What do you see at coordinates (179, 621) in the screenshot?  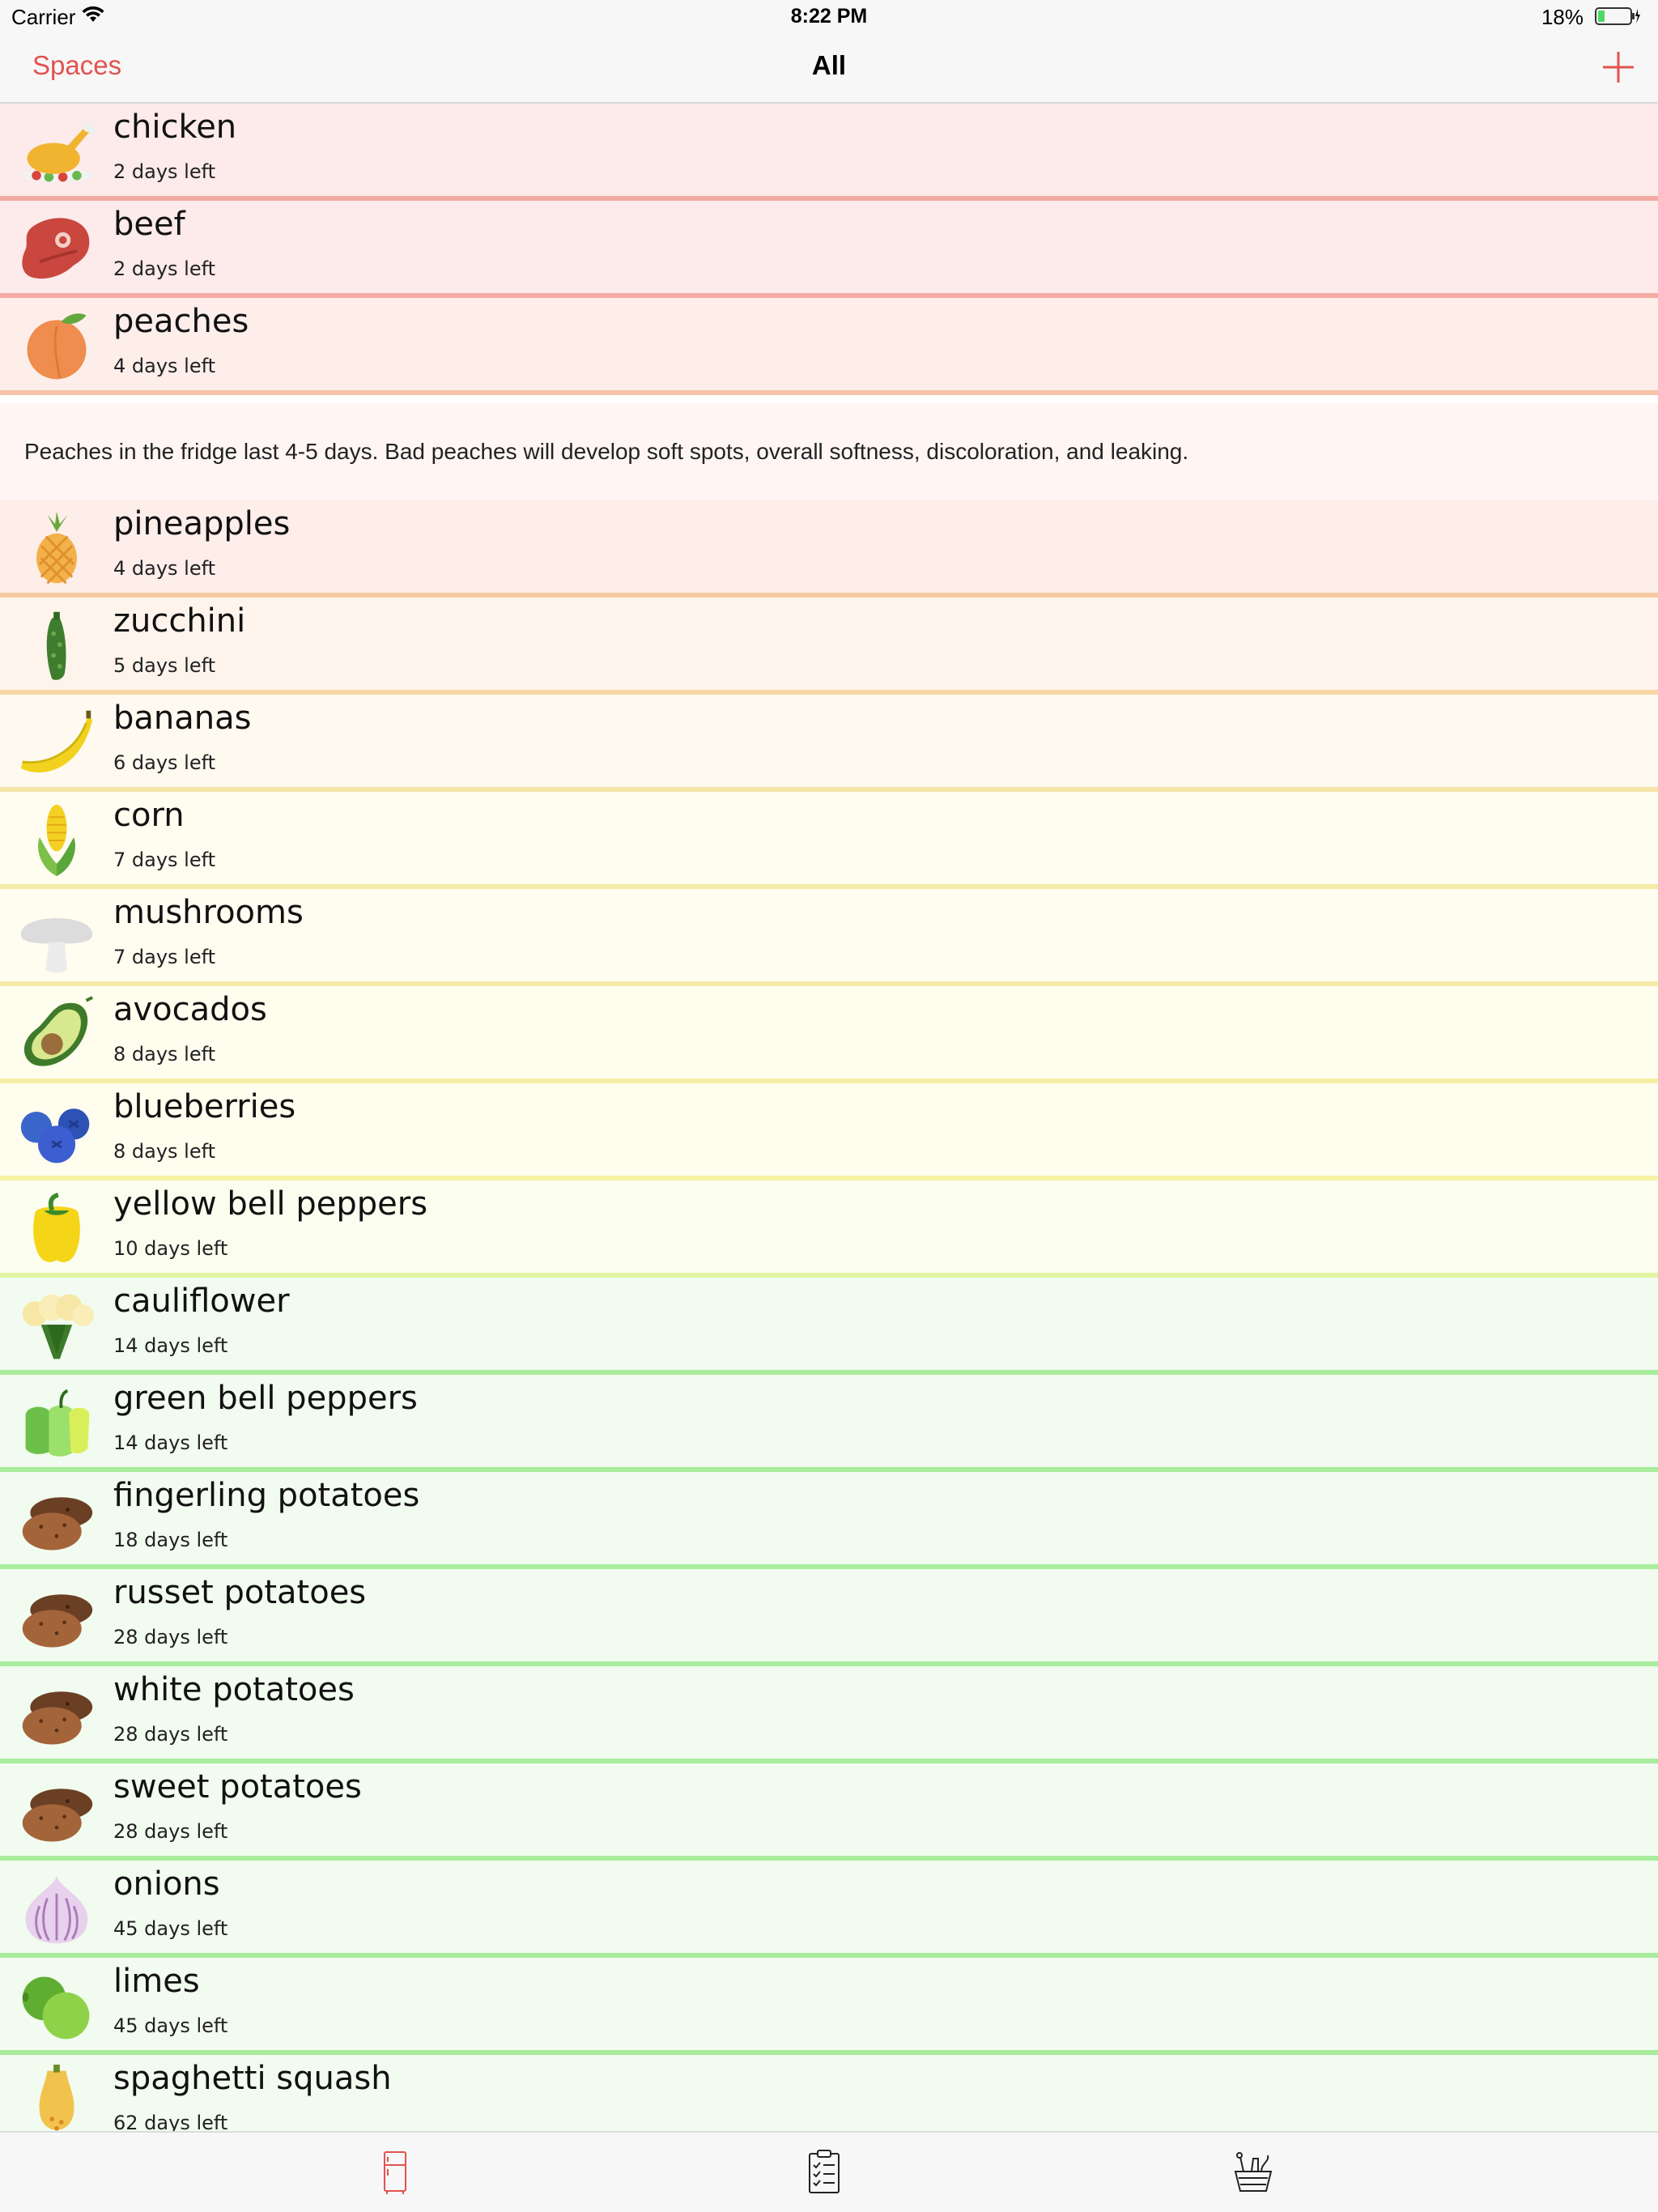 I see `item-name: zucchini` at bounding box center [179, 621].